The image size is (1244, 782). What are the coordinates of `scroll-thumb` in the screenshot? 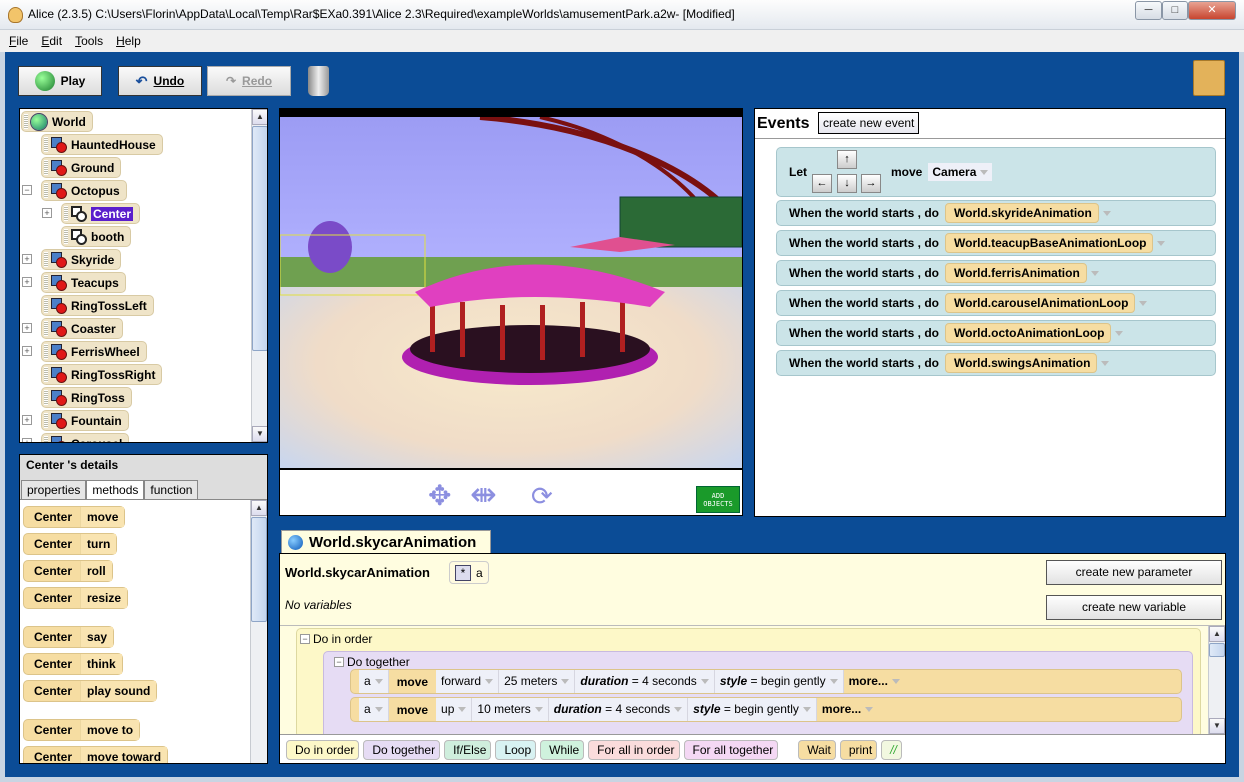 It's located at (259, 569).